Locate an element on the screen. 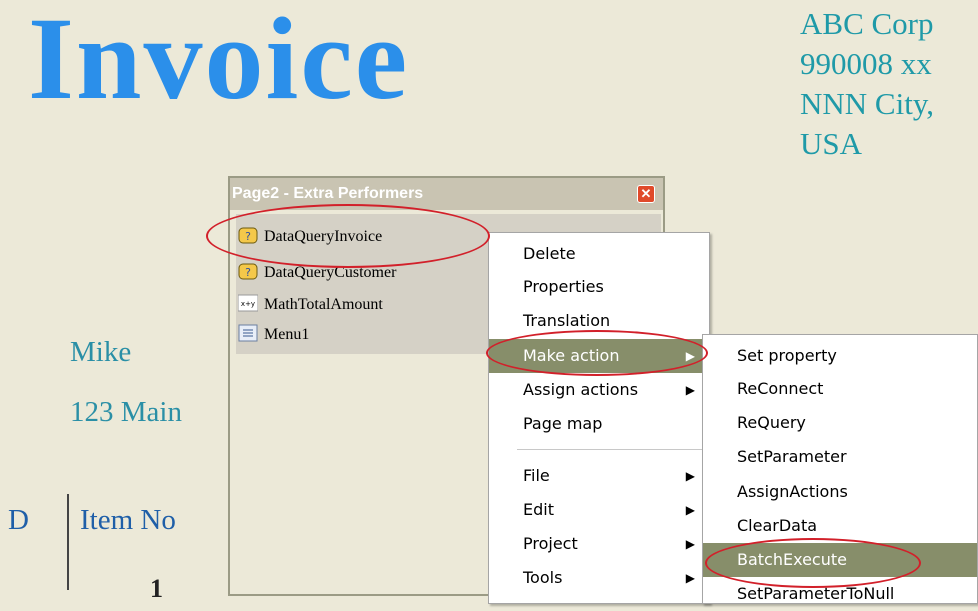 The height and width of the screenshot is (611, 978). menu-item-label: Tools is located at coordinates (543, 577).